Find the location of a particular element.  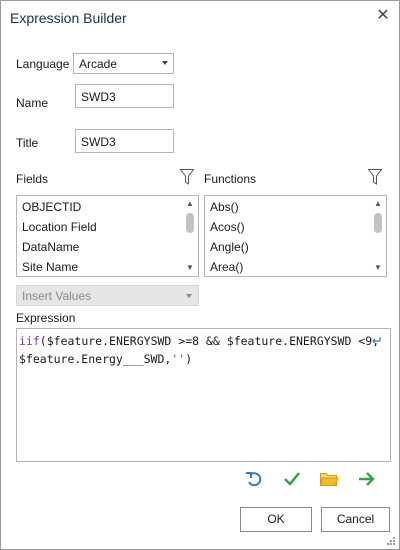

list-item: Abs() is located at coordinates (287, 207).